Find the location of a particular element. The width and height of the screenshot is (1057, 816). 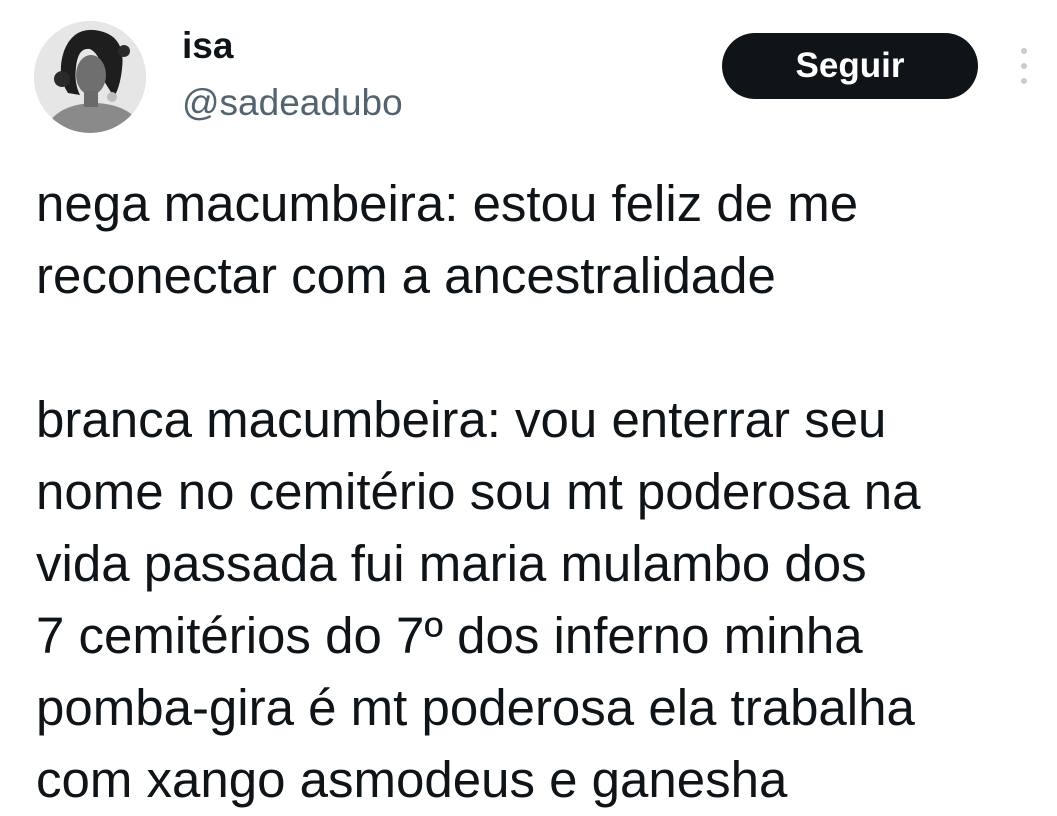

user-handle: @sadeadubo is located at coordinates (292, 103).